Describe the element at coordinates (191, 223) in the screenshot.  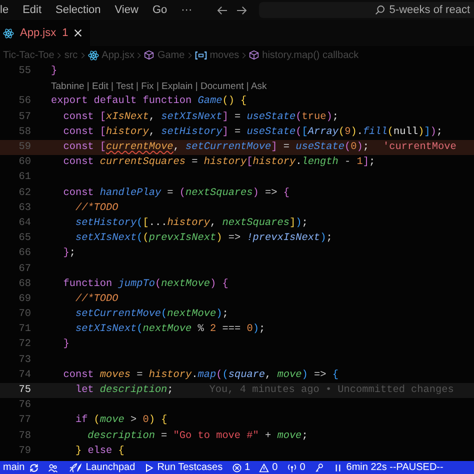
I see `code-line: setHistory([...history, nextSquares]);` at that location.